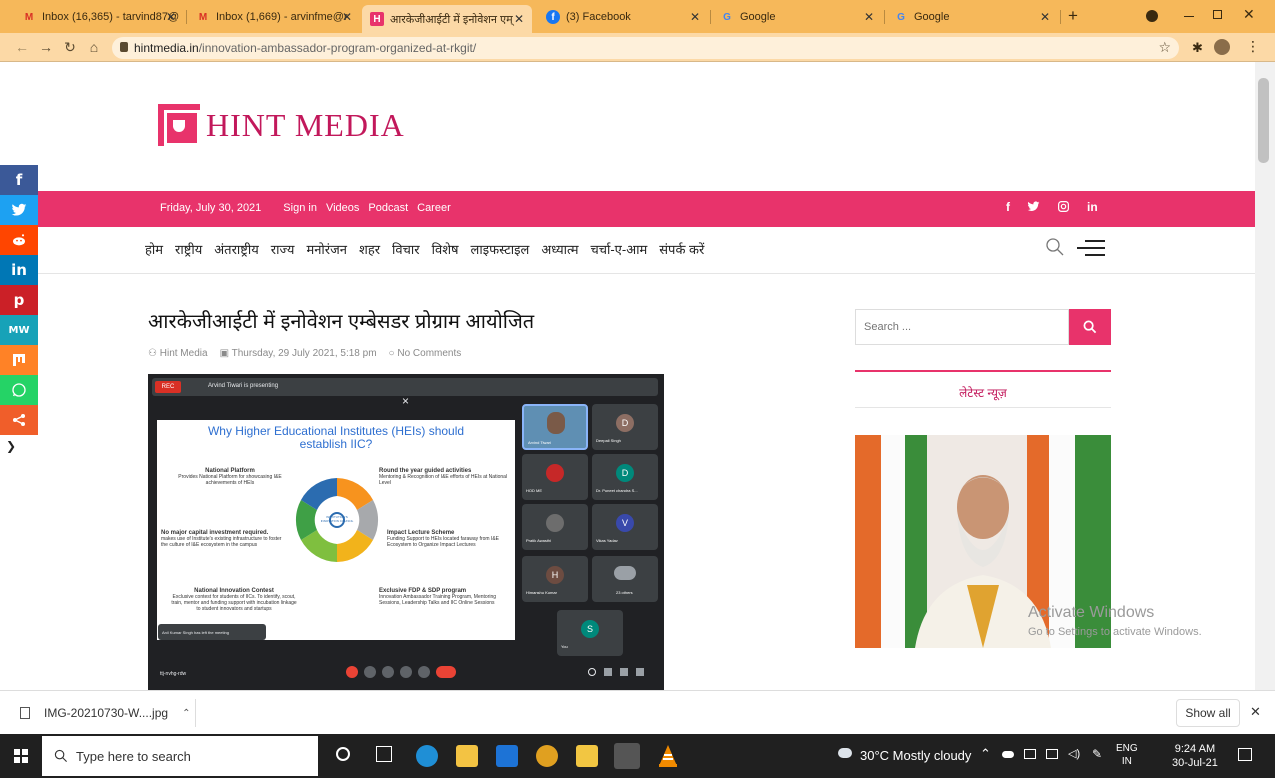 Image resolution: width=1275 pixels, height=778 pixels. Describe the element at coordinates (429, 353) in the screenshot. I see `article-comments: No Comments` at that location.